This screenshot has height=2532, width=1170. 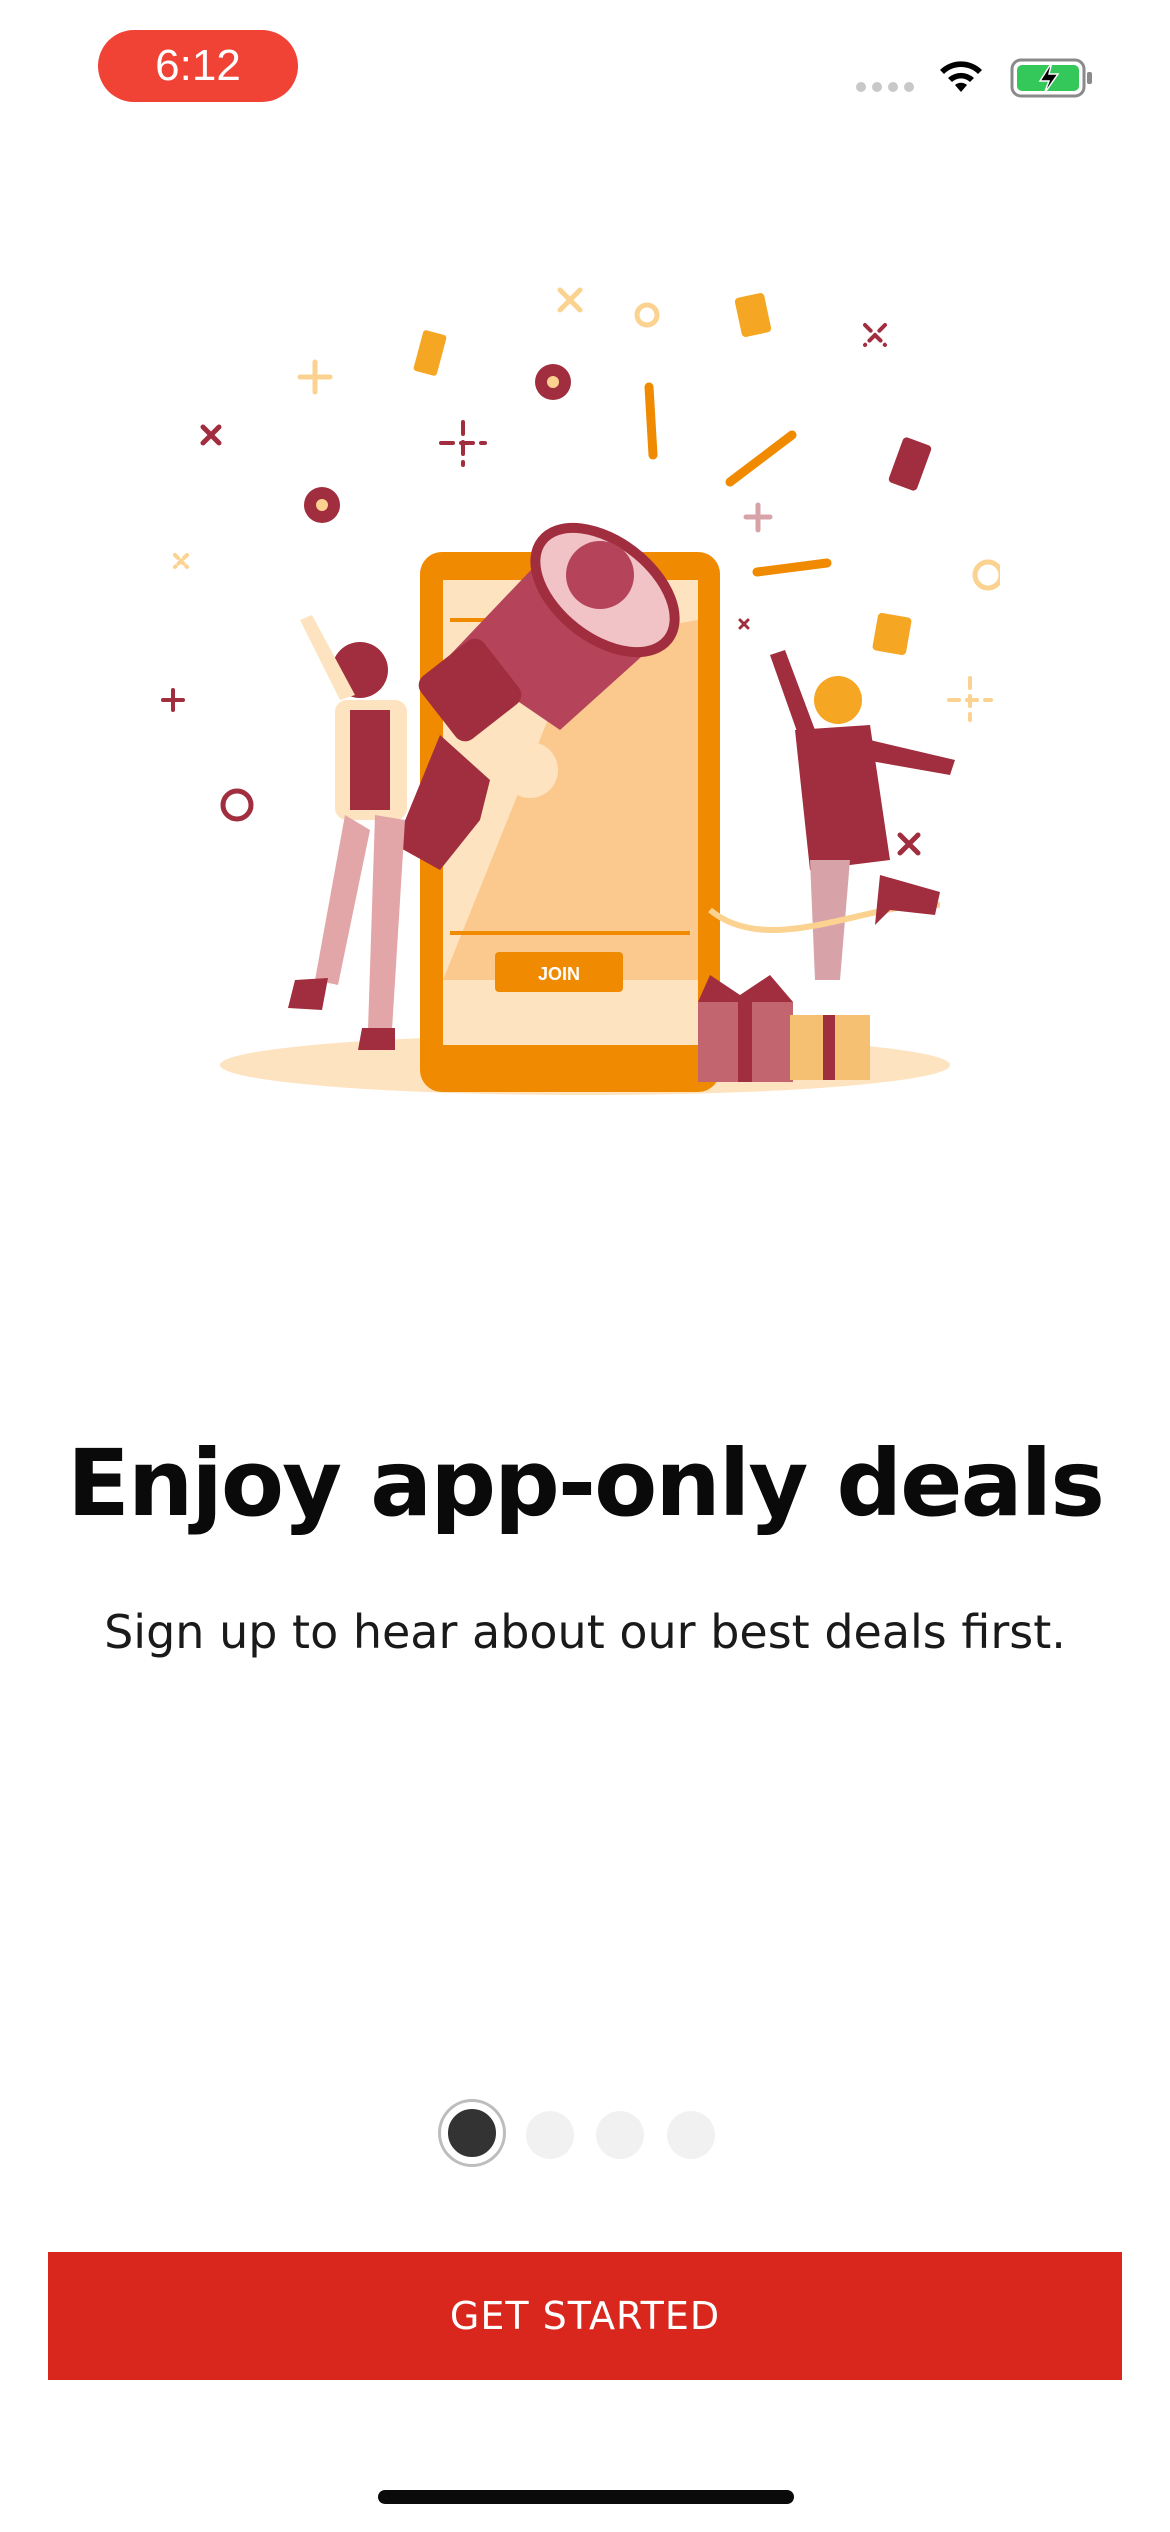 What do you see at coordinates (559, 974) in the screenshot?
I see `join-button-illustration: JOIN` at bounding box center [559, 974].